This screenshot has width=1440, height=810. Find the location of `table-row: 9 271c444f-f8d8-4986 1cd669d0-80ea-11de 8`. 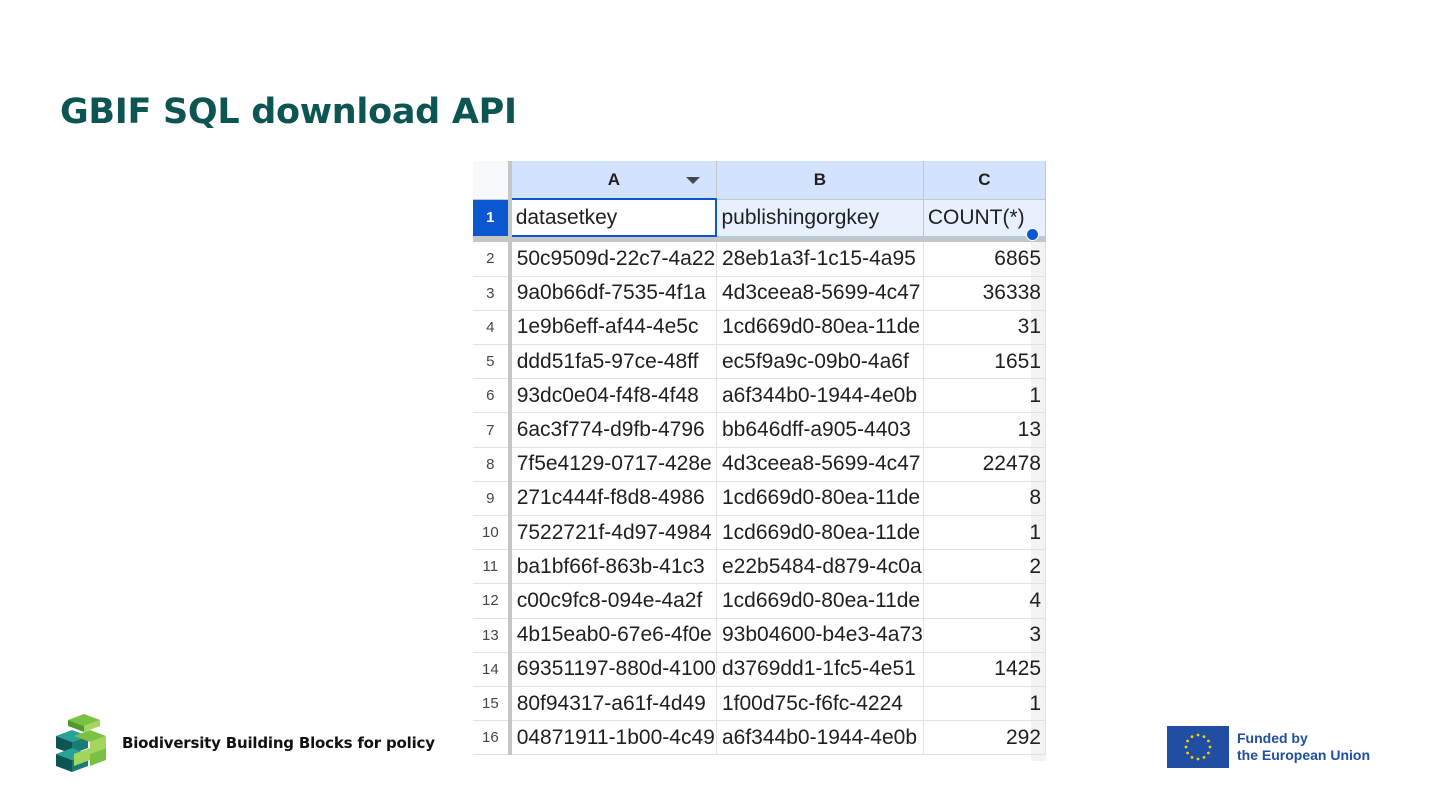

table-row: 9 271c444f-f8d8-4986 1cd669d0-80ea-11de 8 is located at coordinates (759, 499).